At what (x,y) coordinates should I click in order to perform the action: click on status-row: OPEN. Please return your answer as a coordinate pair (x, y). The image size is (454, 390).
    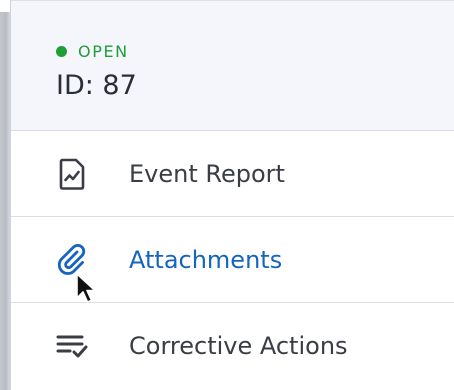
    Looking at the image, I should click on (92, 51).